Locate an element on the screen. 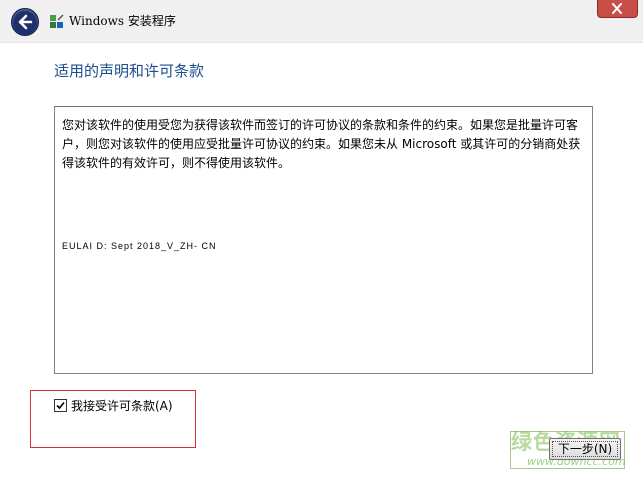 The width and height of the screenshot is (643, 480). page-title: 适用的声明和许可条款 is located at coordinates (129, 71).